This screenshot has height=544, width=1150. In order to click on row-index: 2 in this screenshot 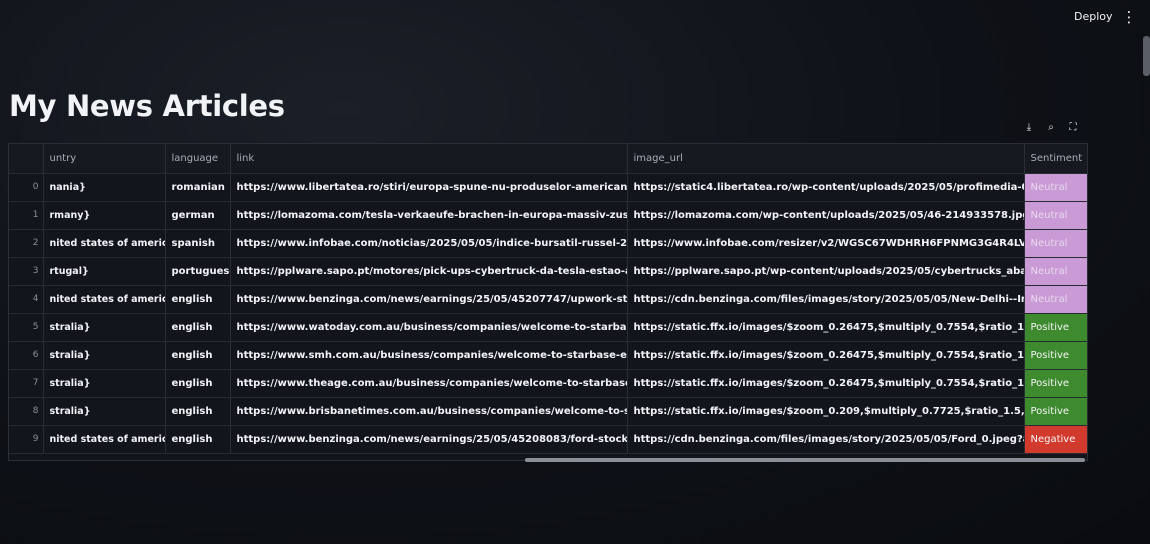, I will do `click(26, 243)`.